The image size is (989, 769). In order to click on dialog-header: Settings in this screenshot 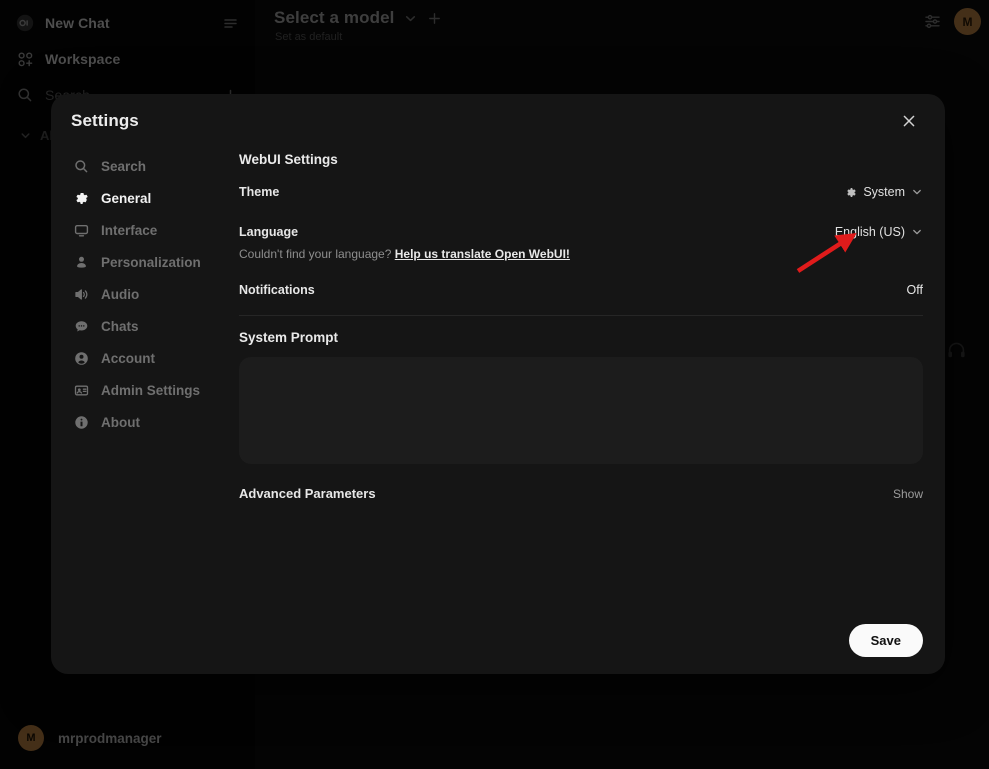, I will do `click(498, 121)`.